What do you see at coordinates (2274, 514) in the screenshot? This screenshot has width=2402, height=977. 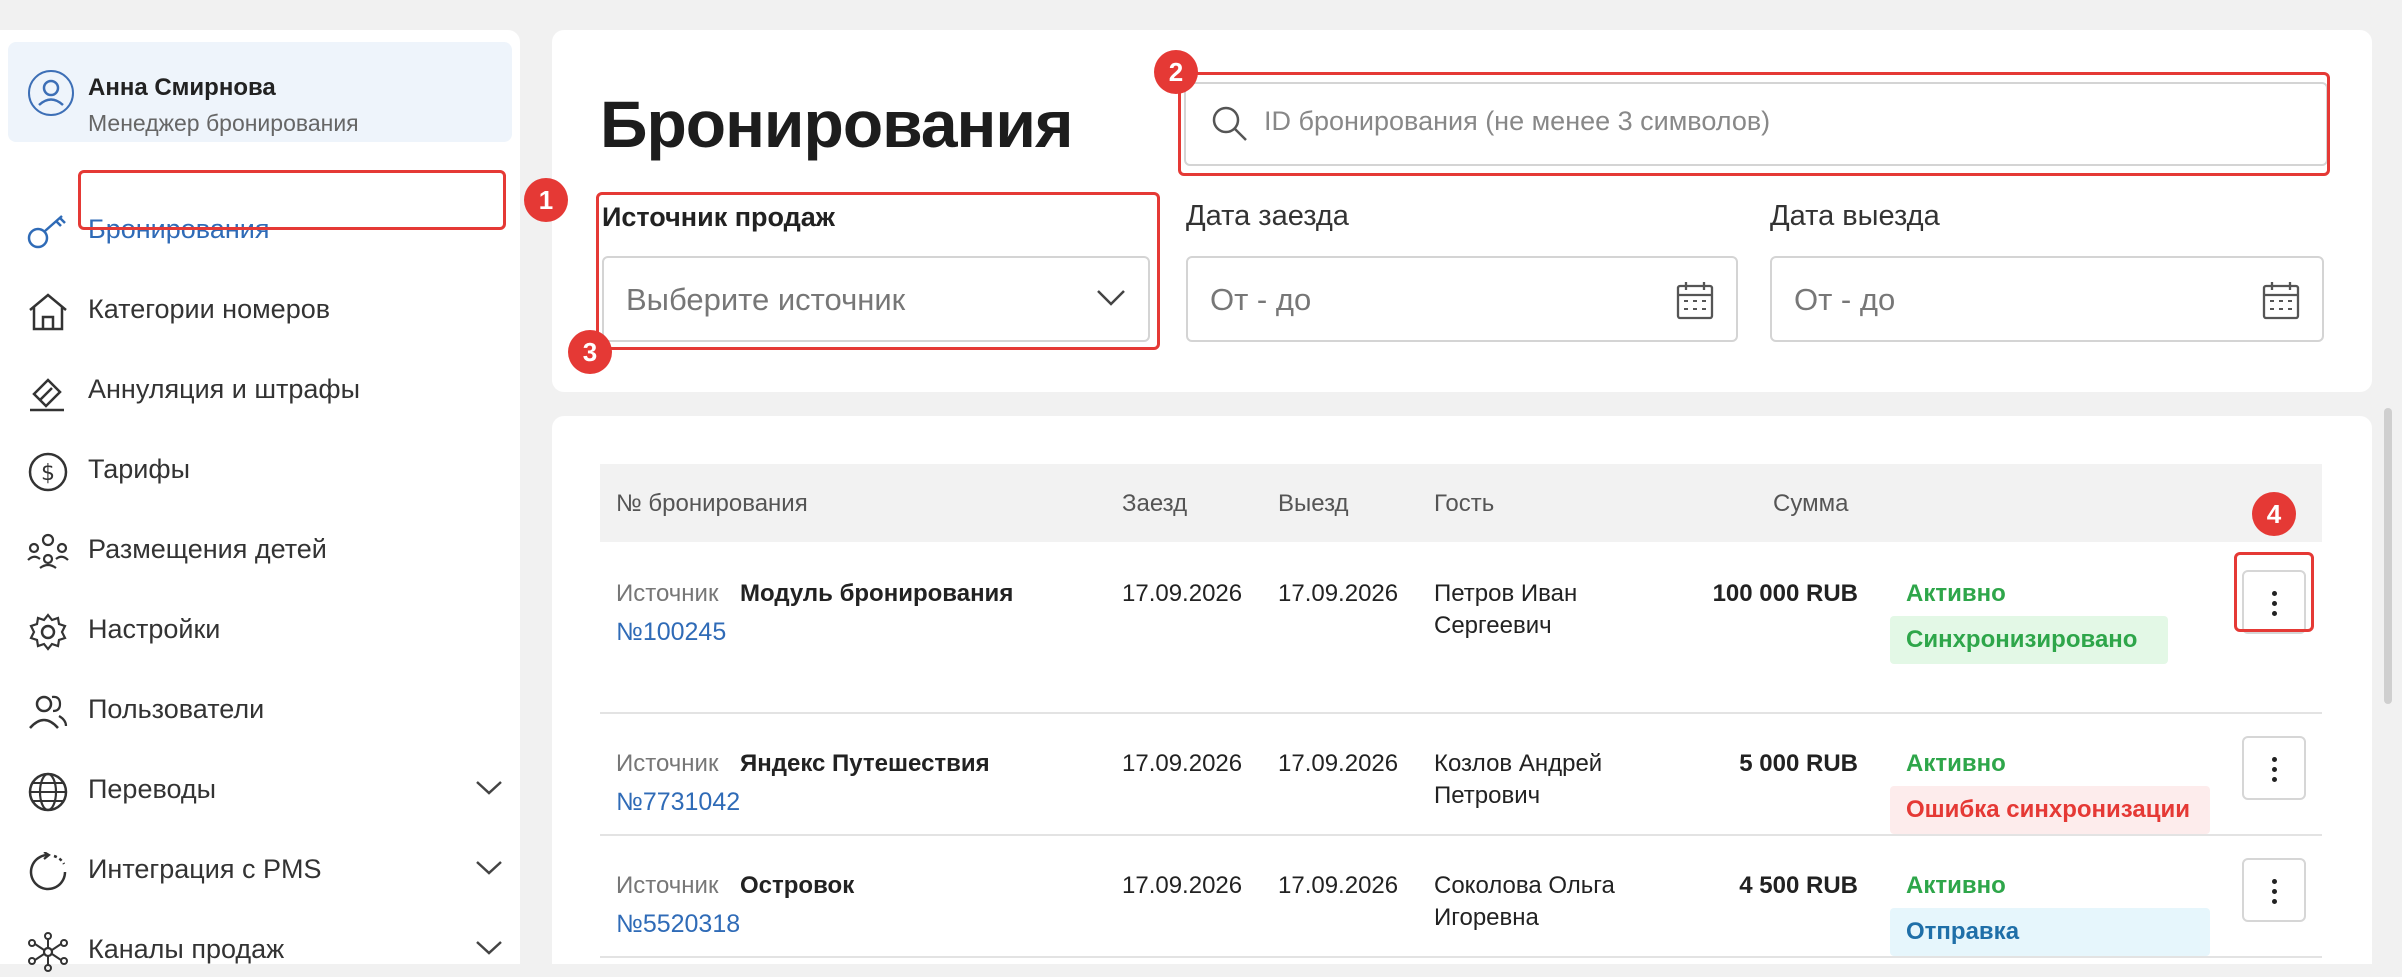 I see `marker-4: 4` at bounding box center [2274, 514].